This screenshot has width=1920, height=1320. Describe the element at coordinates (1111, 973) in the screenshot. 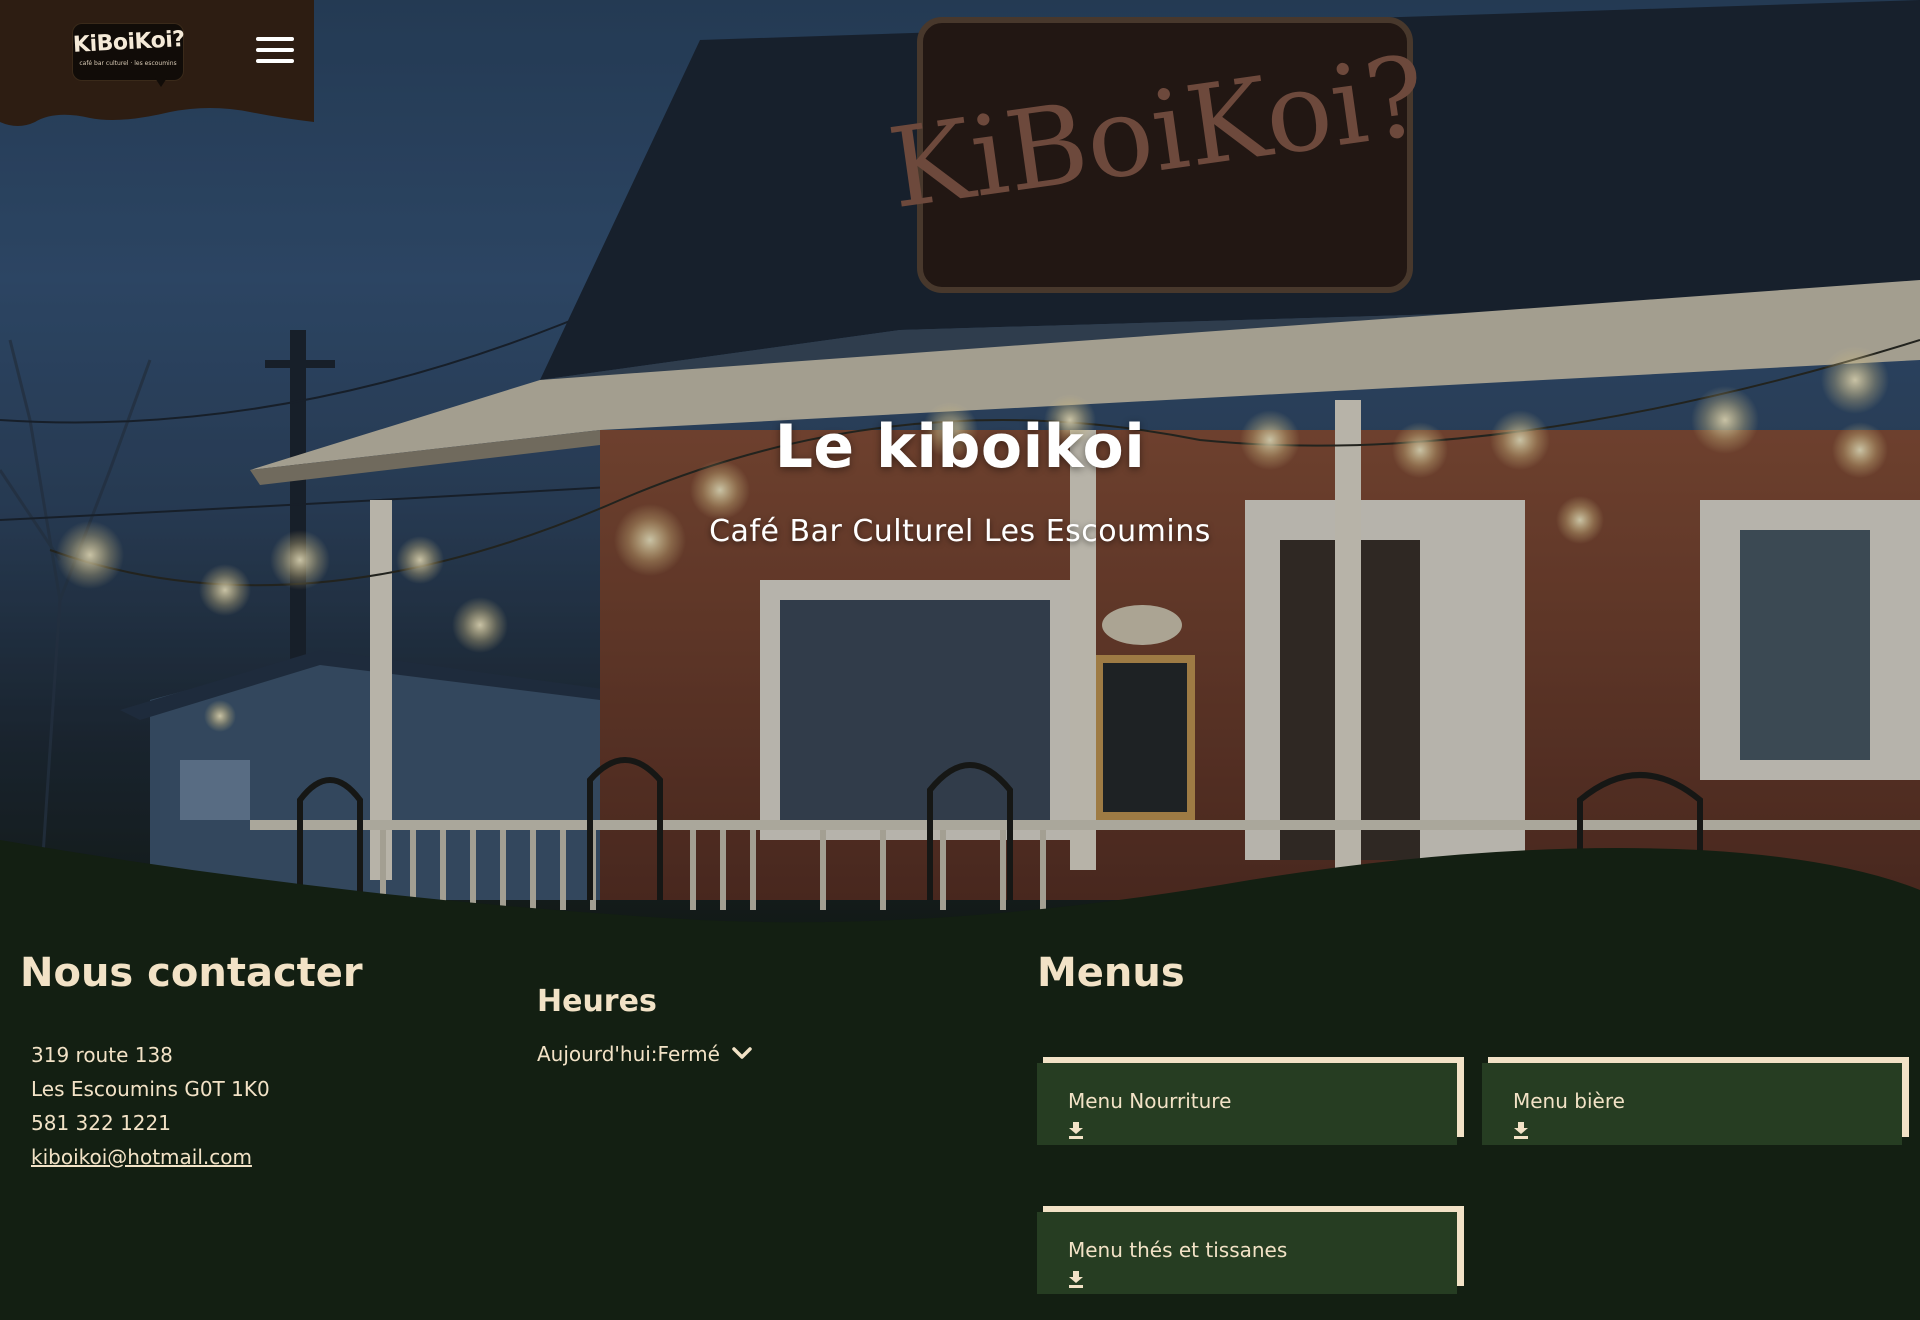

I see `menus-heading: Menus` at that location.